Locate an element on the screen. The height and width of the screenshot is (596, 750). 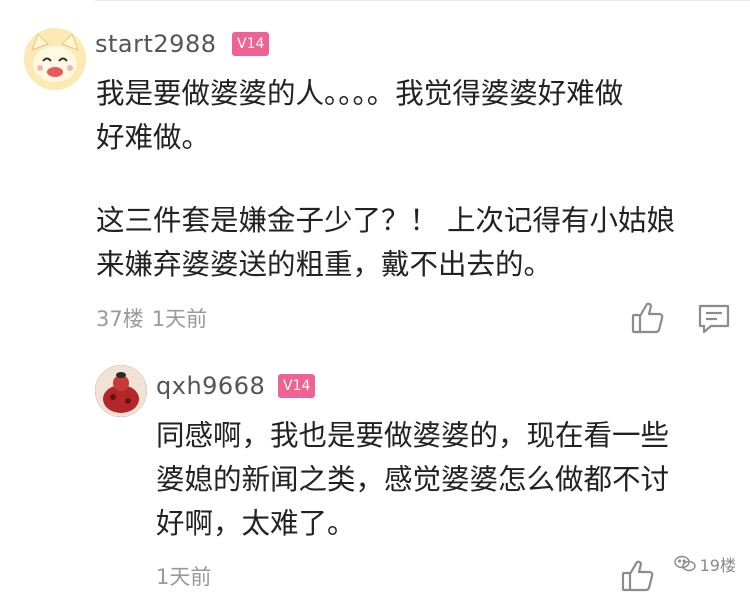
comment-line-5: 来嫌弃婆婆送的粗重，戴不出去的。 is located at coordinates (324, 264).